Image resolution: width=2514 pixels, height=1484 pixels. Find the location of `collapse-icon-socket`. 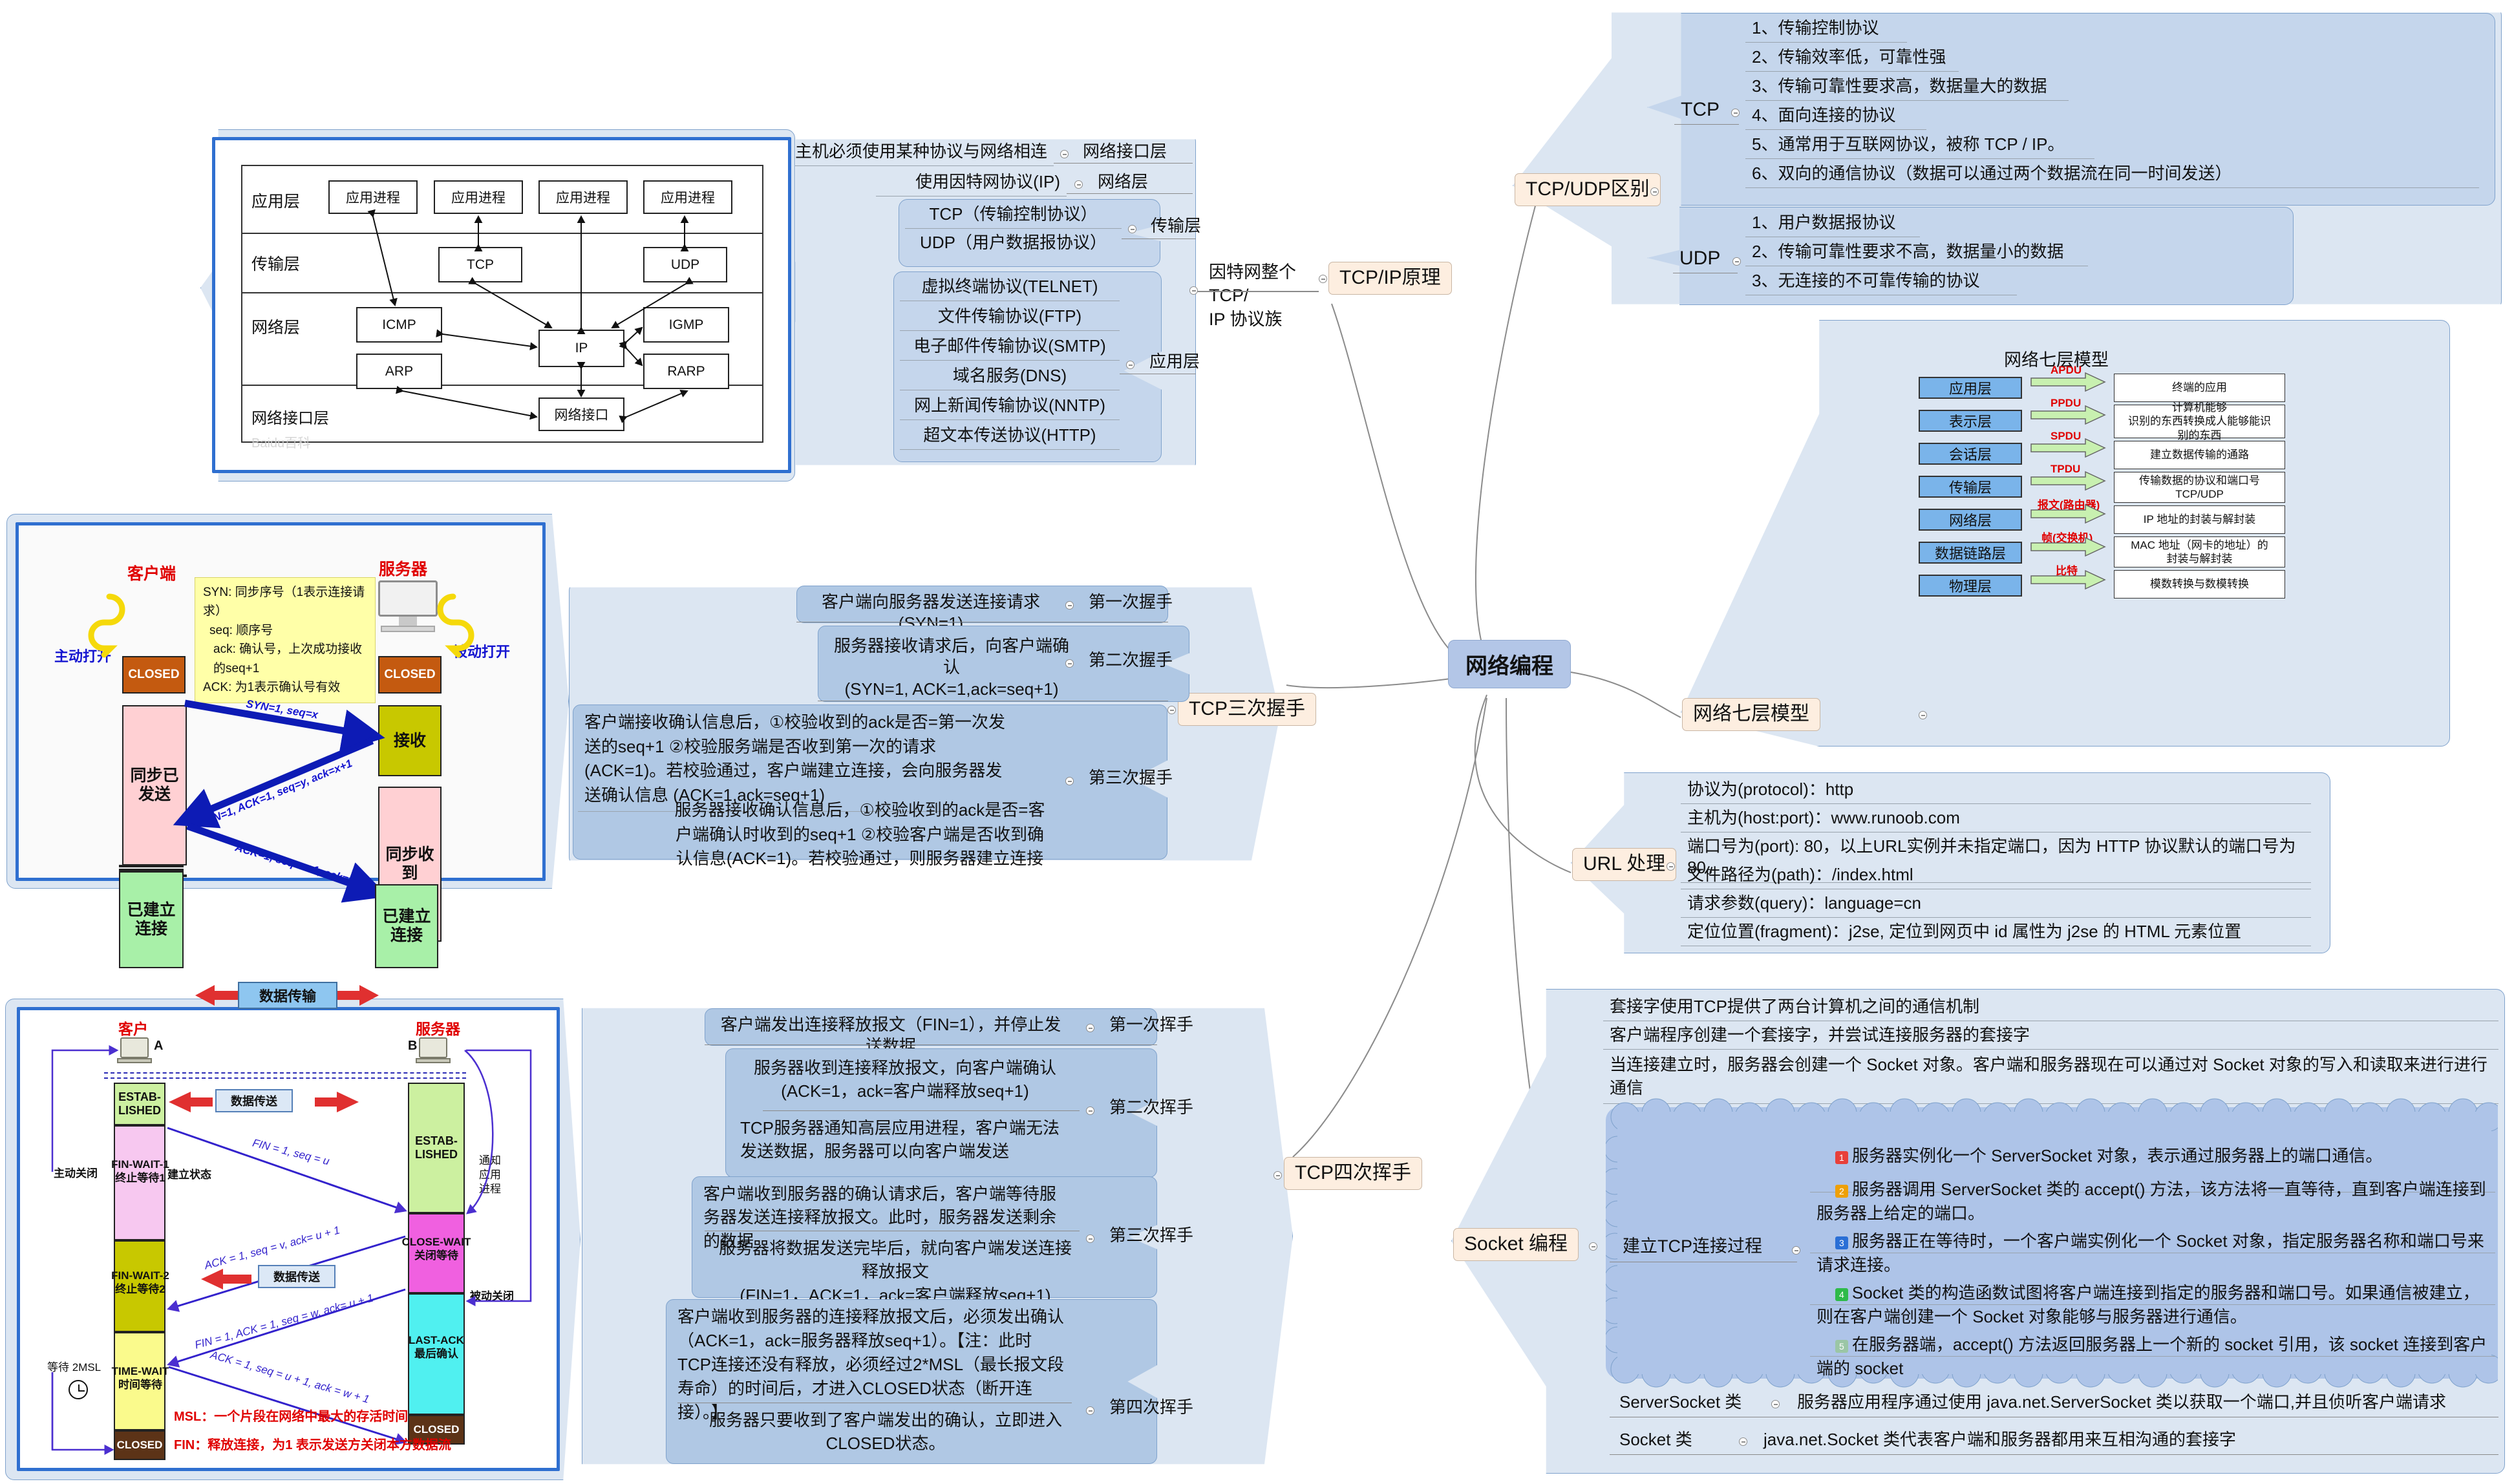

collapse-icon-socket is located at coordinates (1593, 1246).